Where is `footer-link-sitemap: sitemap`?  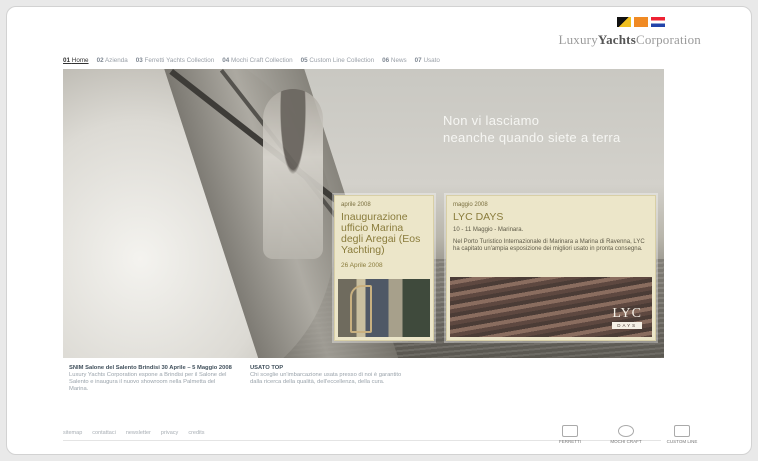 footer-link-sitemap: sitemap is located at coordinates (72, 433).